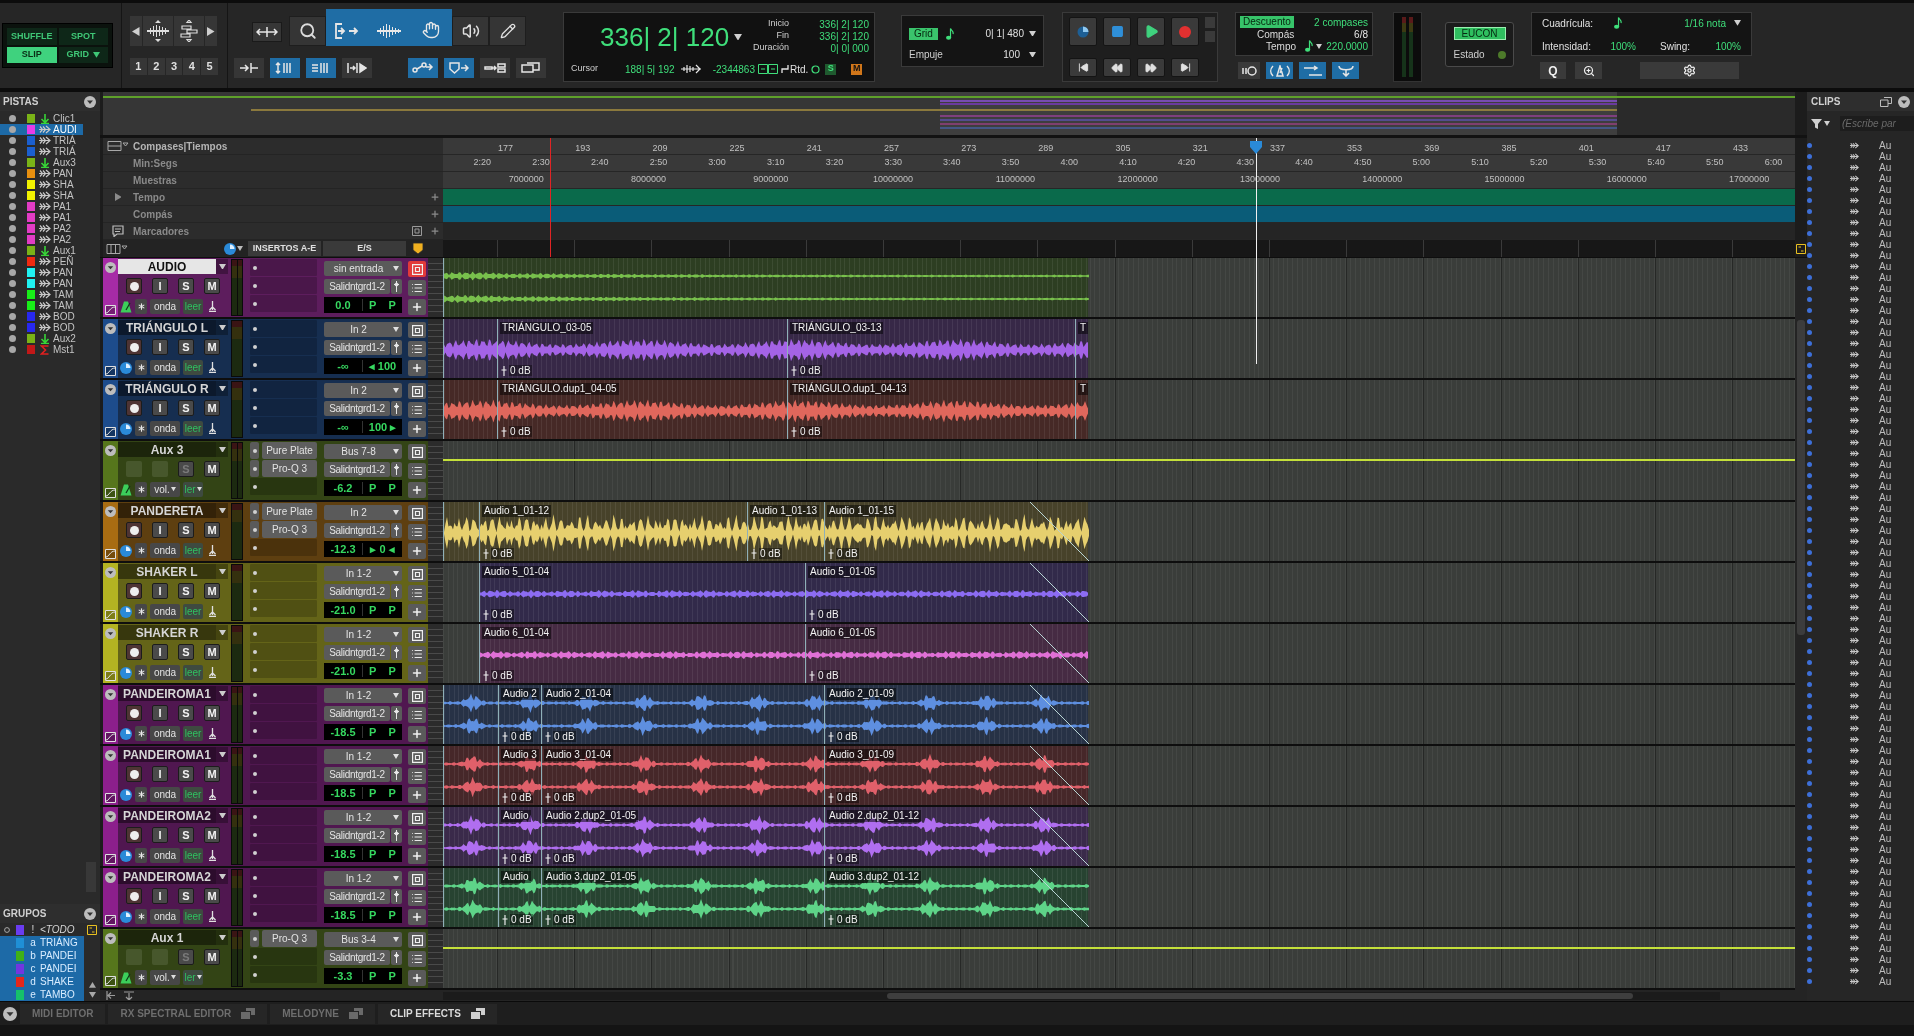 This screenshot has width=1914, height=1036. I want to click on clip-region: Audio 2_01-09 0 dB, so click(956, 714).